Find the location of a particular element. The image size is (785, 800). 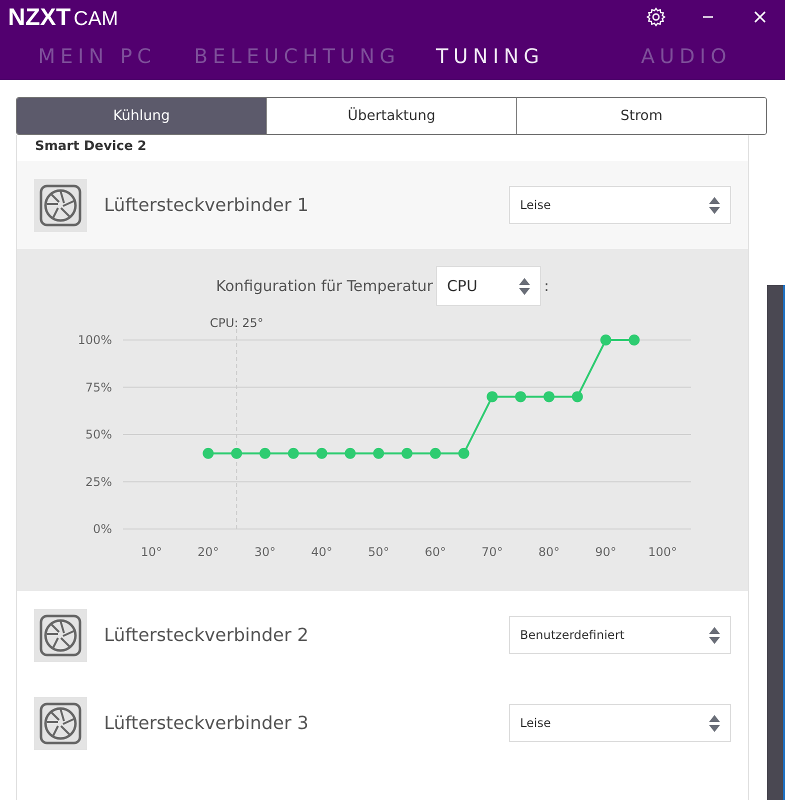

x-tick-label: 100° is located at coordinates (663, 552).